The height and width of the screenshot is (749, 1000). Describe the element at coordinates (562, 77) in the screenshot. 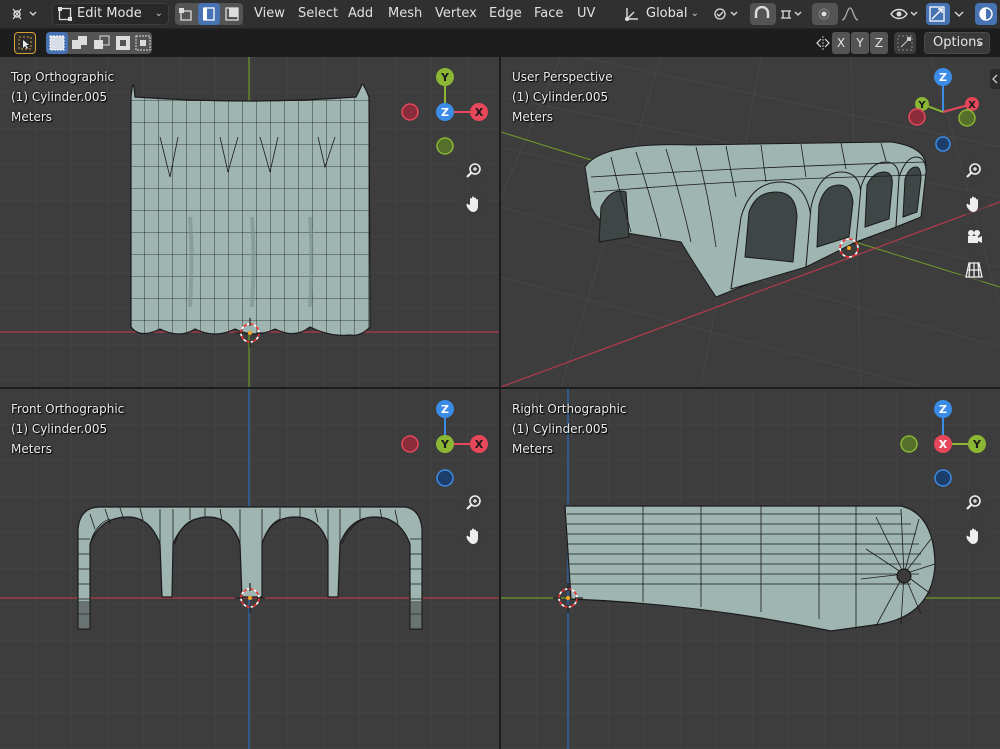

I see `view-name: User Perspective` at that location.